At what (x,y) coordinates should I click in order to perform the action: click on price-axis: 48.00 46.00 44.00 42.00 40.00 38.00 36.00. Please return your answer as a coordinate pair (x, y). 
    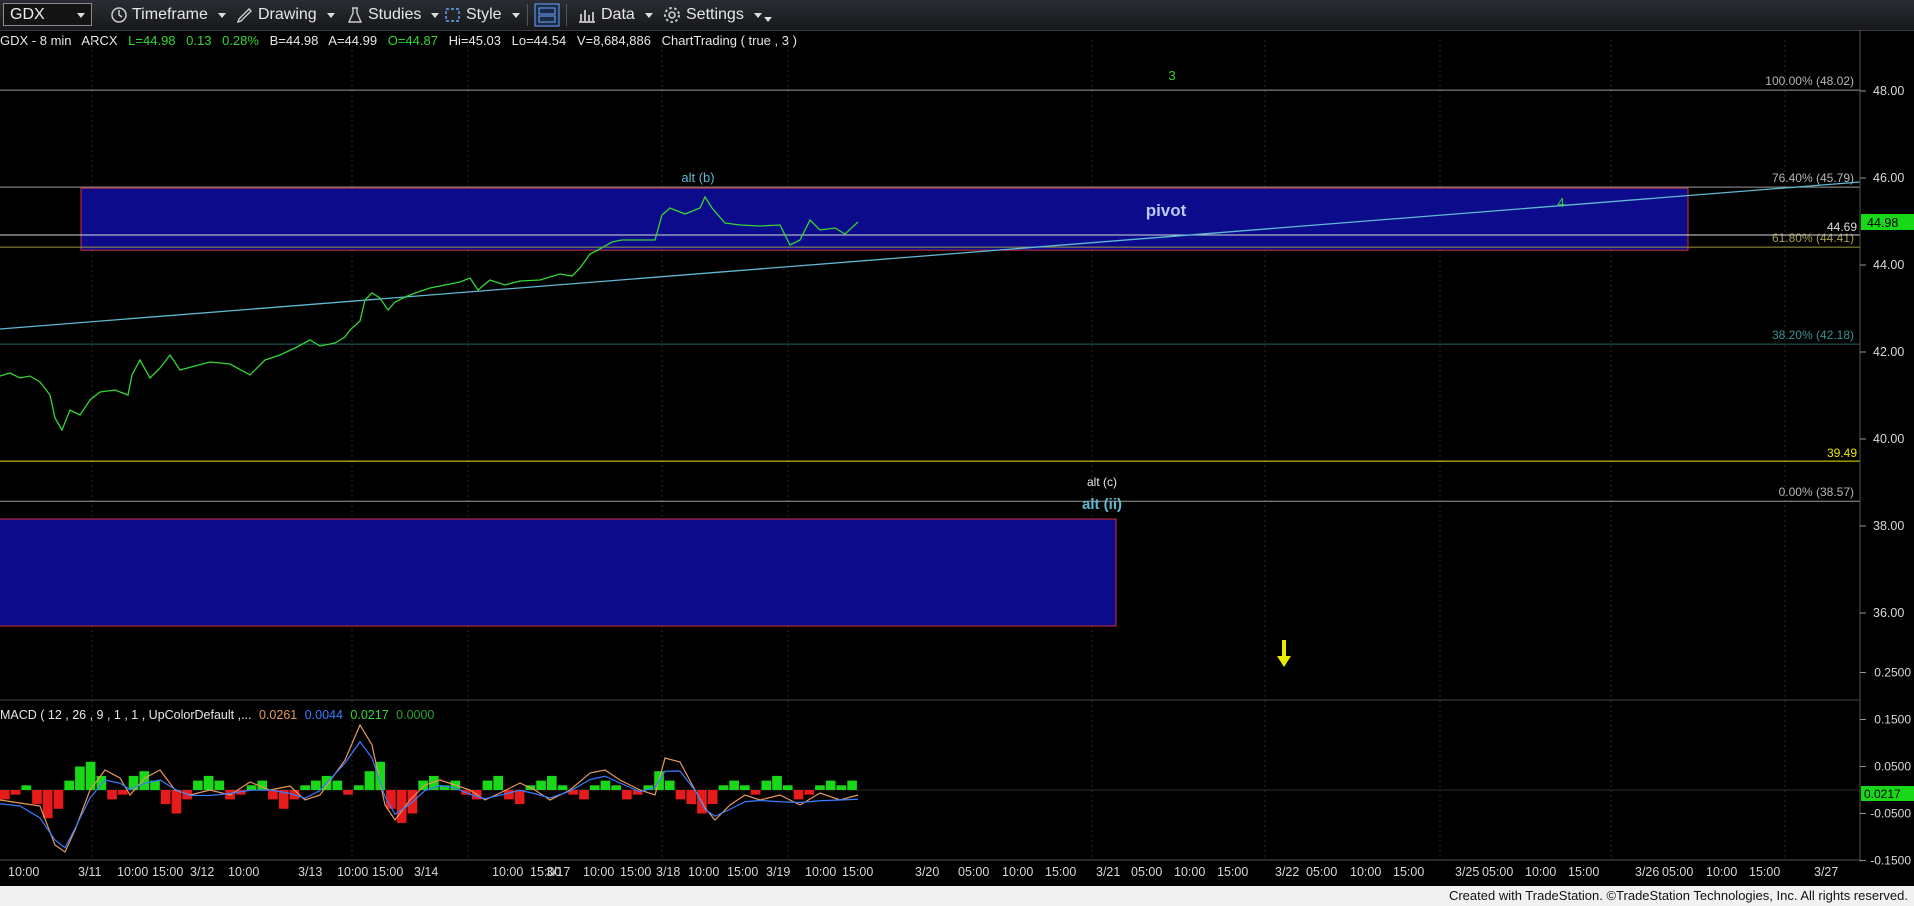
    Looking at the image, I should click on (1882, 352).